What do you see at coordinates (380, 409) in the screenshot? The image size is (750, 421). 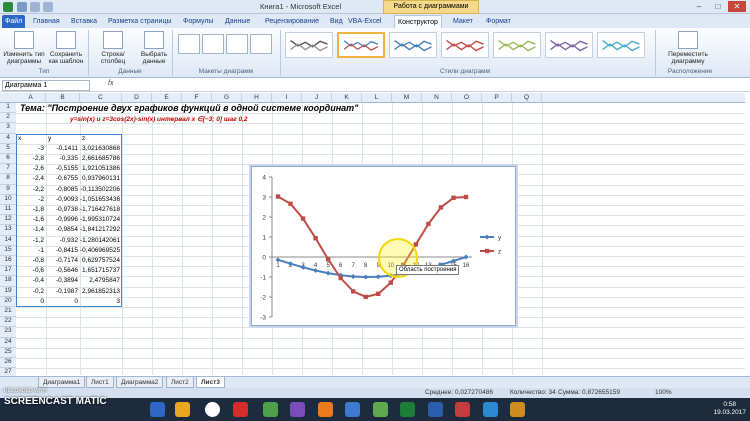 I see `torrent-icon` at bounding box center [380, 409].